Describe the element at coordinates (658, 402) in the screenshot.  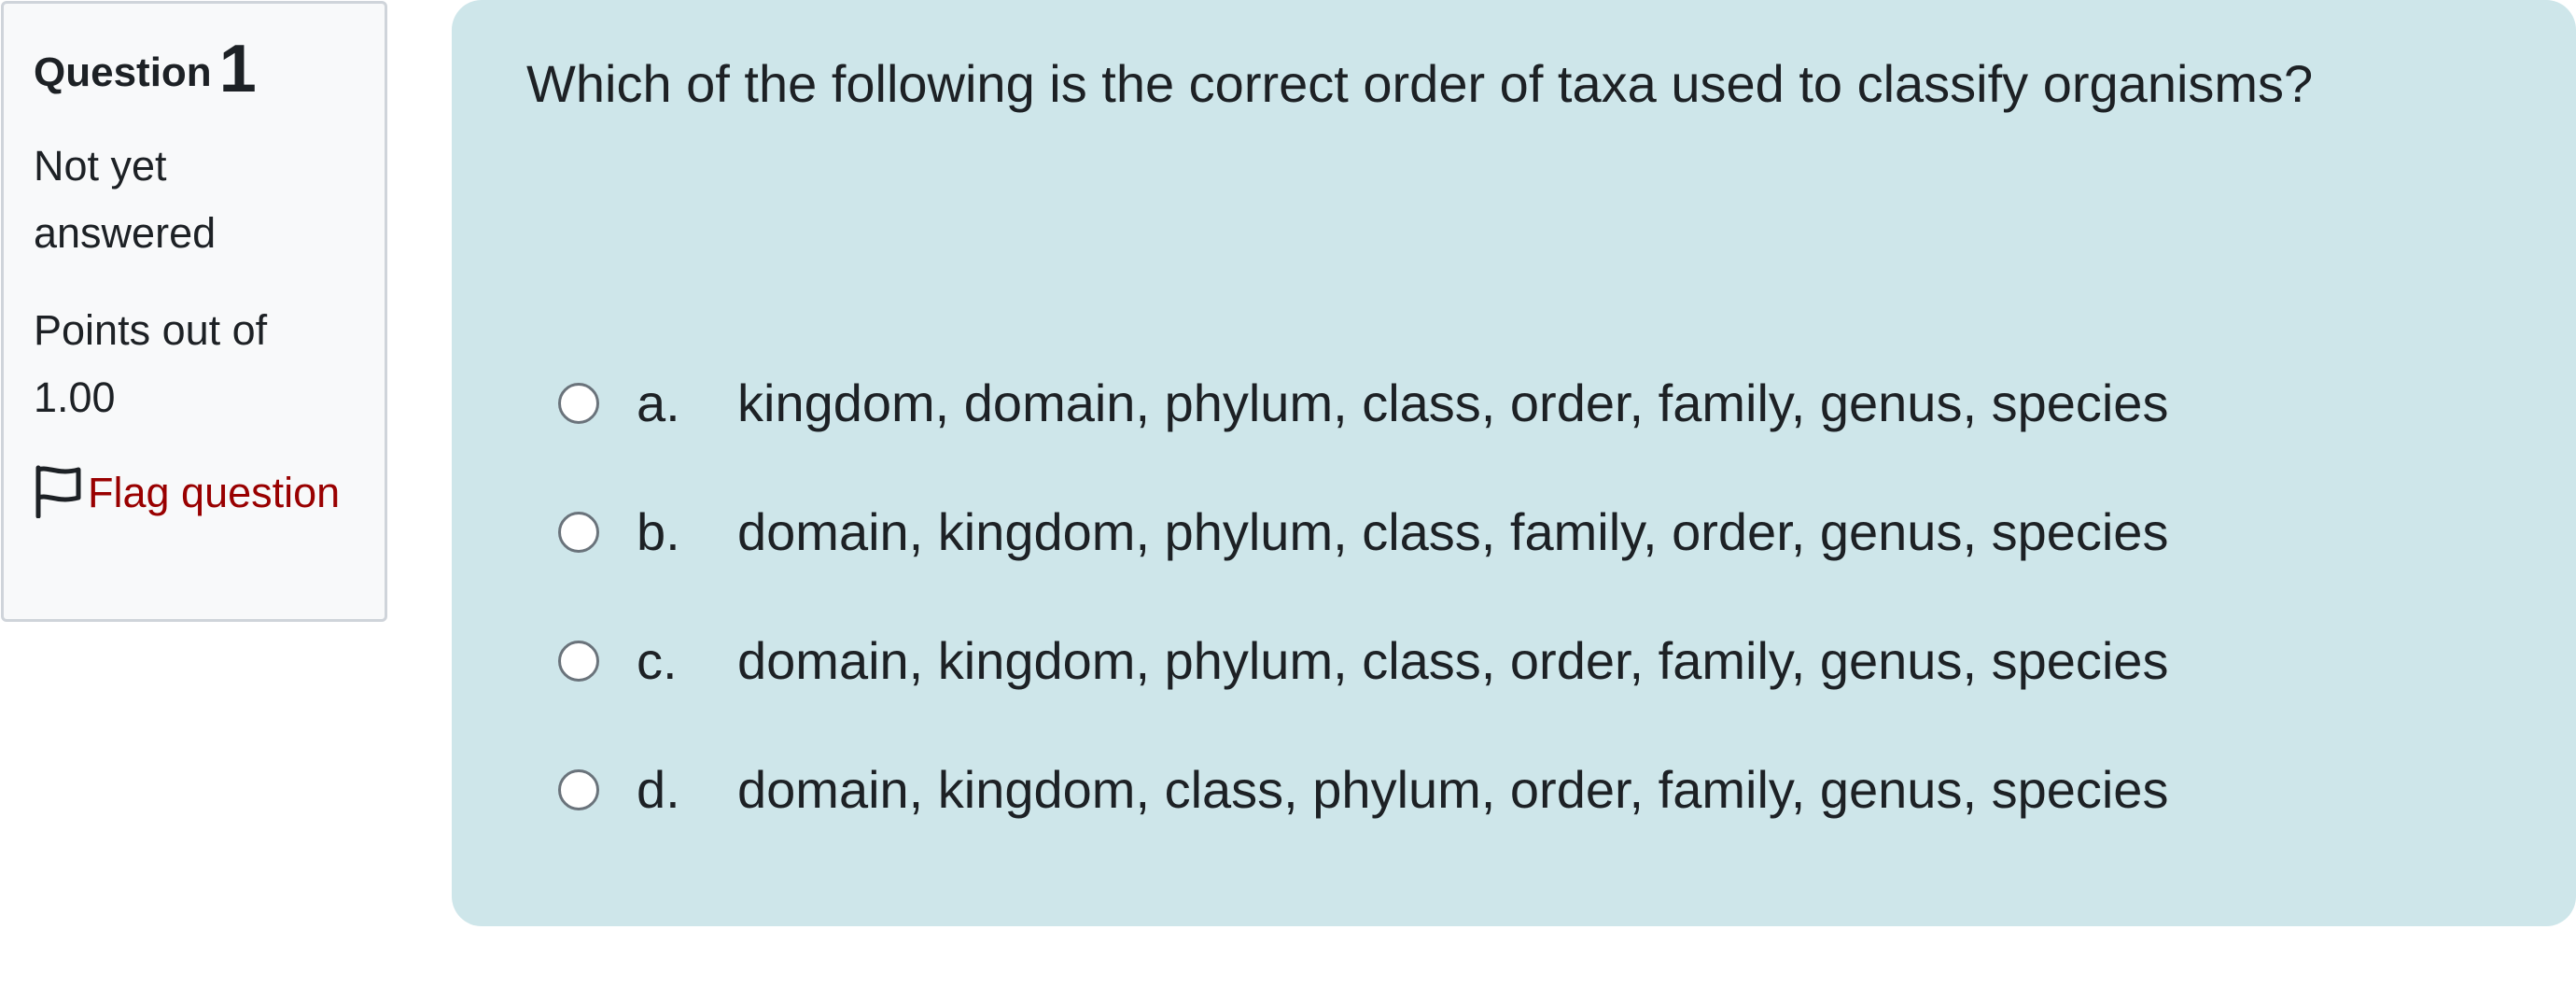
I see `answer-letter: a.` at that location.